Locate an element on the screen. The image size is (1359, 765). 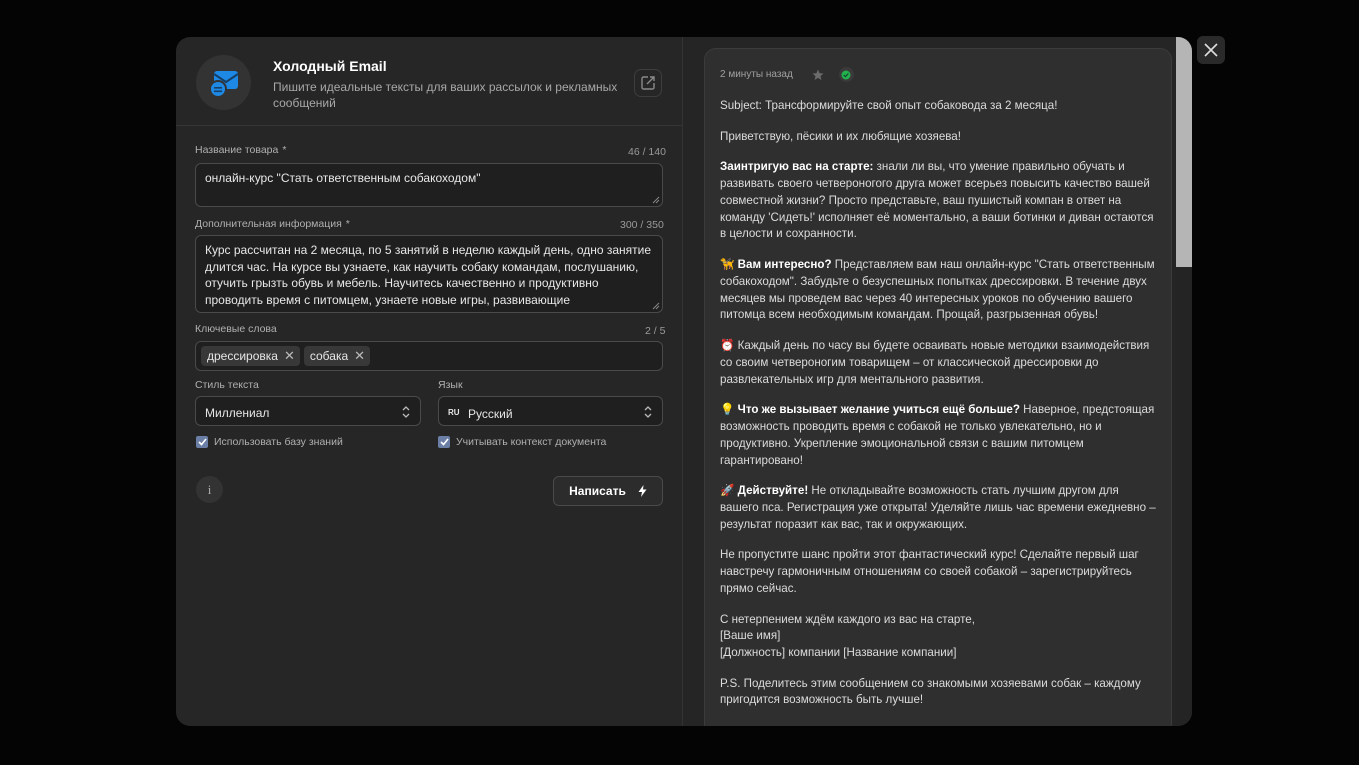
lightning-icon is located at coordinates (642, 491).